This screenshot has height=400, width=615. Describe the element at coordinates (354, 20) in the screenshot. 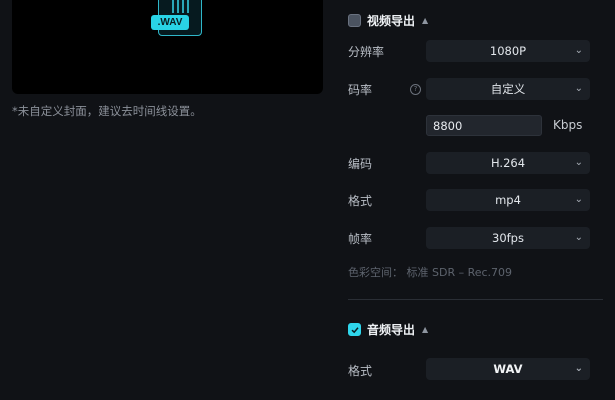

I see `video-export-checkbox` at that location.